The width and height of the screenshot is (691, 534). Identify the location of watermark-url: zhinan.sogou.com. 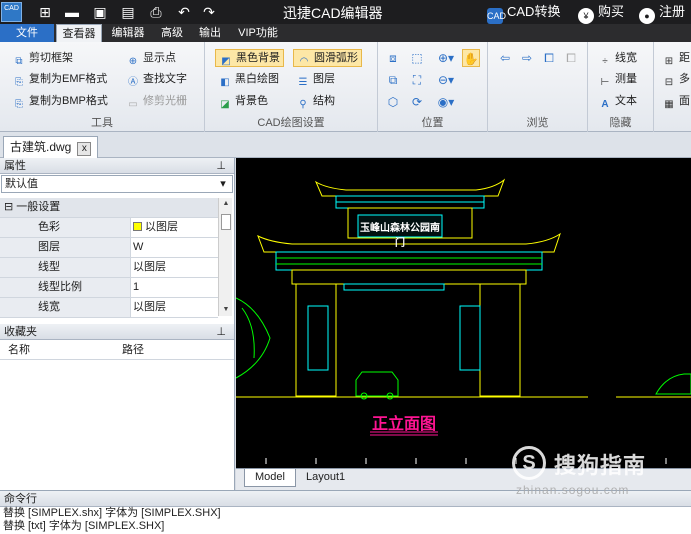
(573, 490).